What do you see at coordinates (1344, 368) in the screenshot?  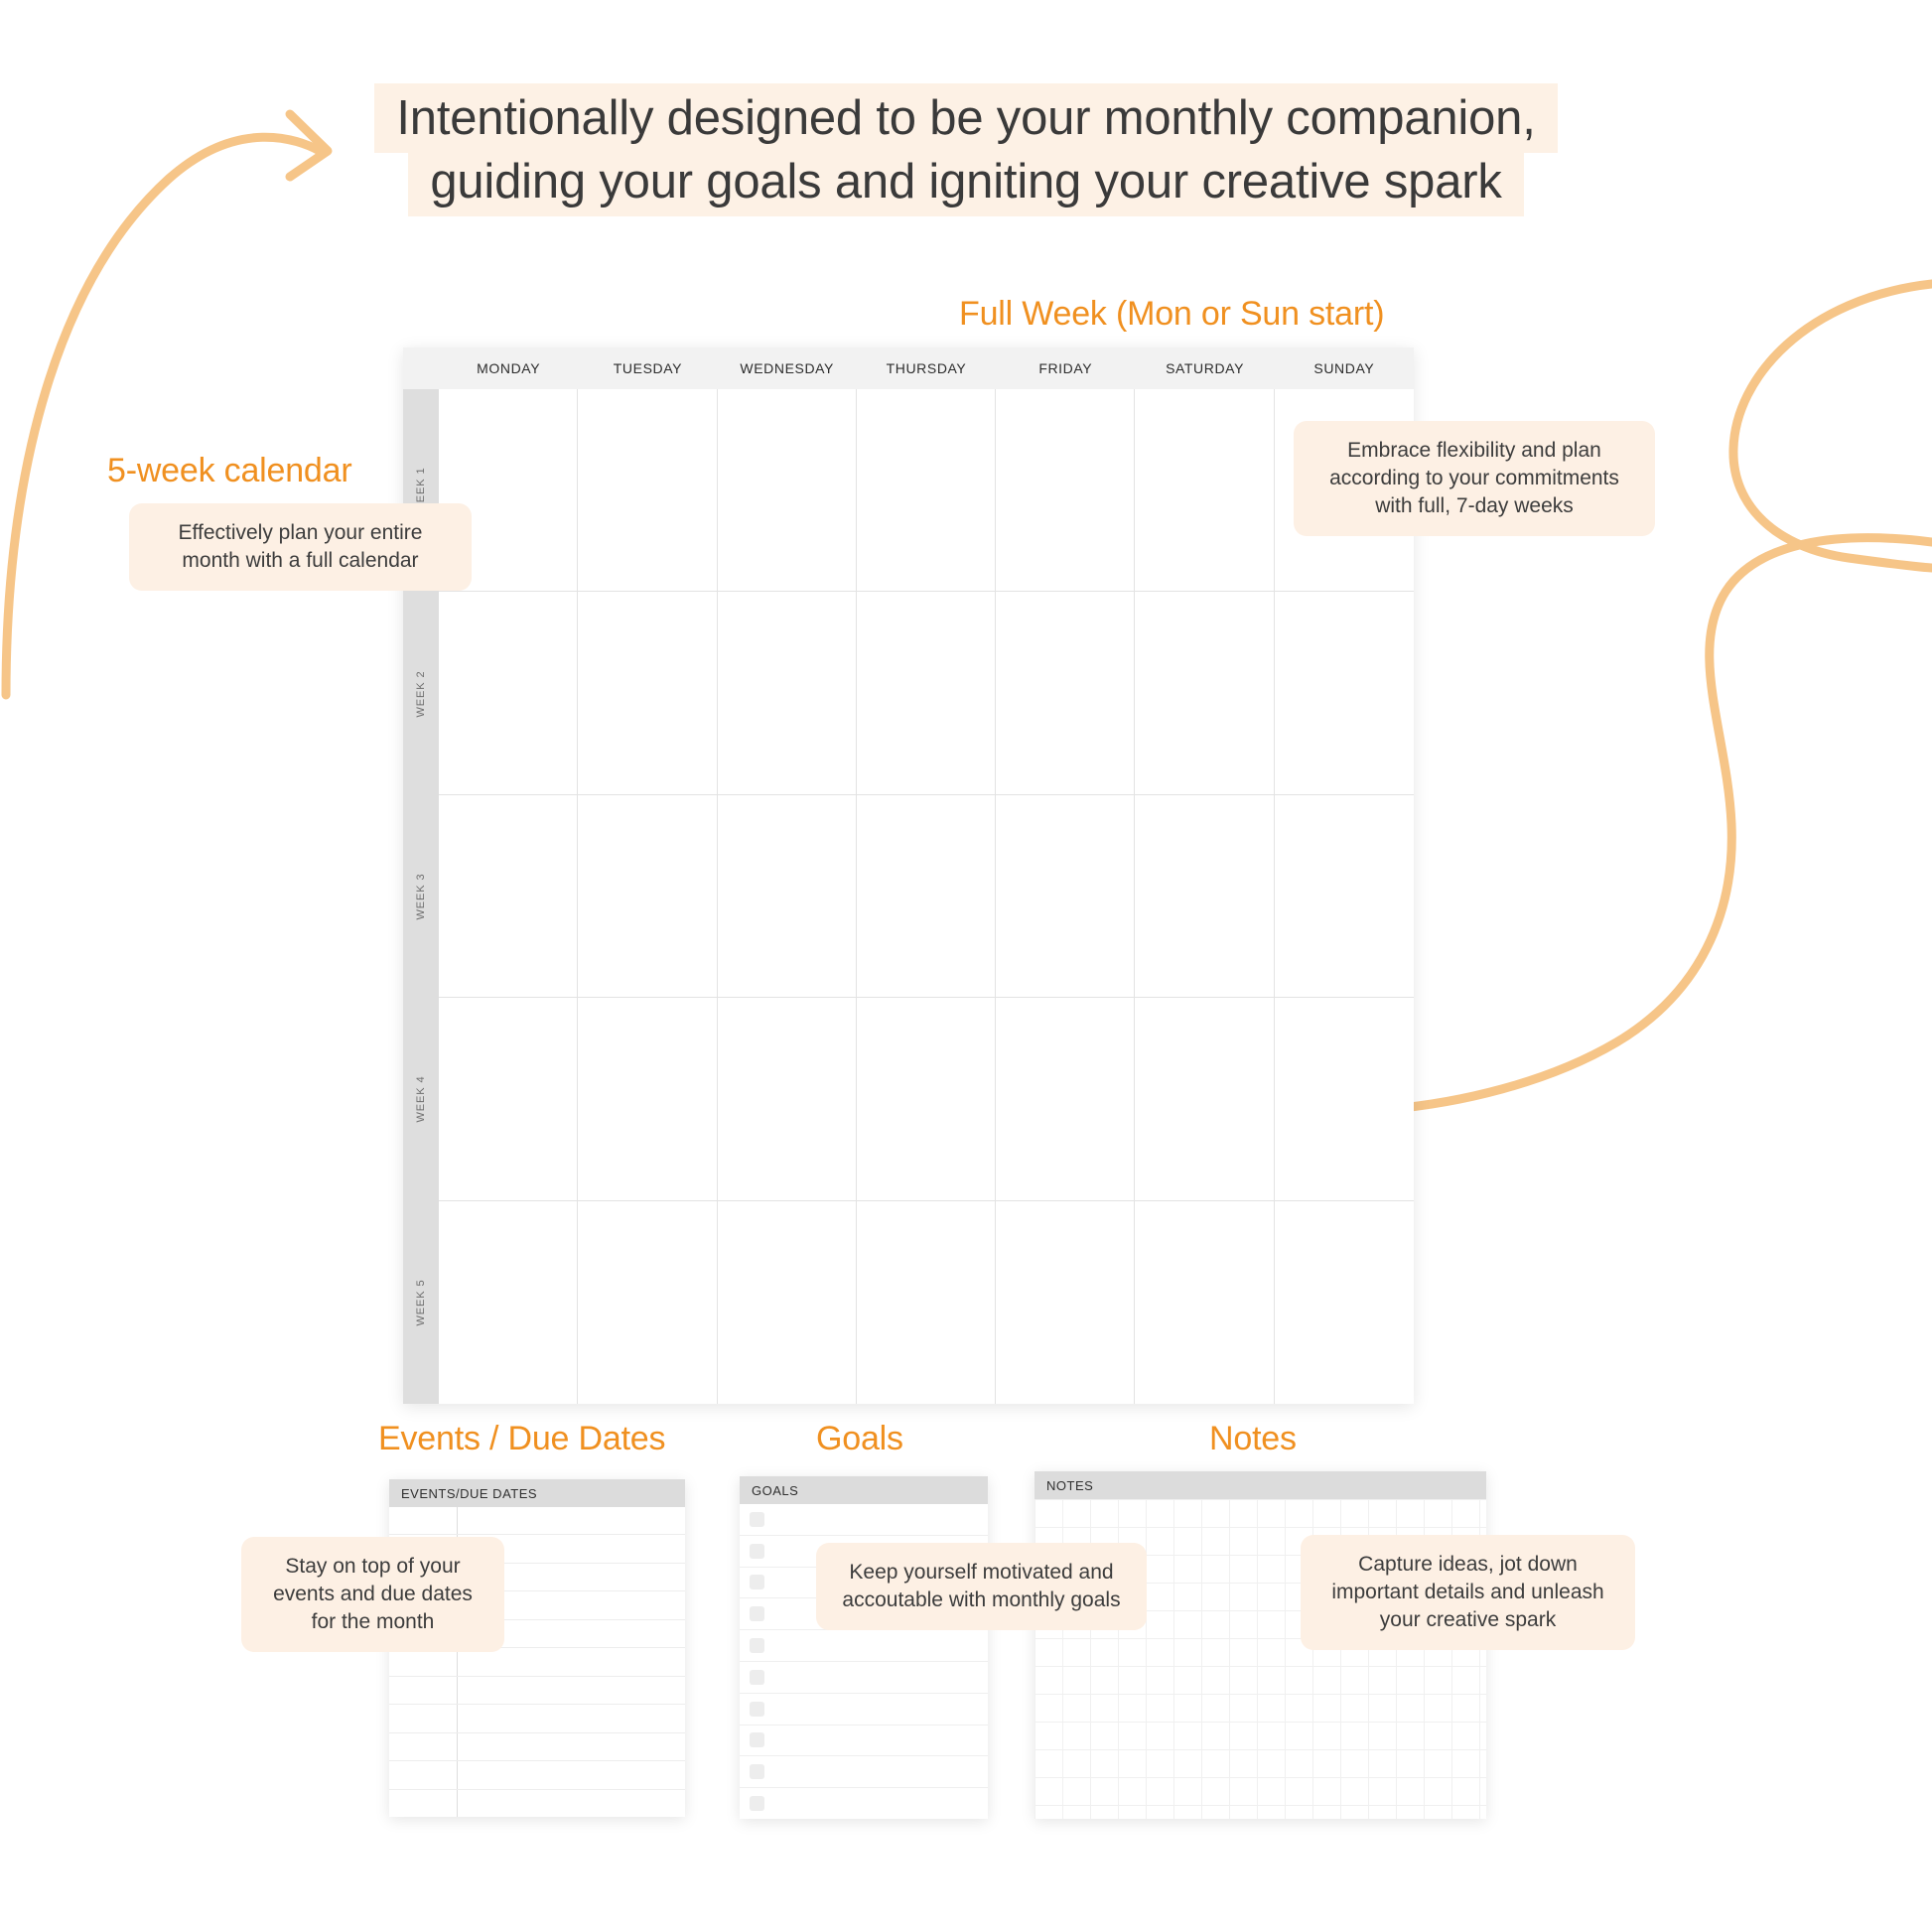 I see `calendar-day-header-sunday: SUNDAY` at bounding box center [1344, 368].